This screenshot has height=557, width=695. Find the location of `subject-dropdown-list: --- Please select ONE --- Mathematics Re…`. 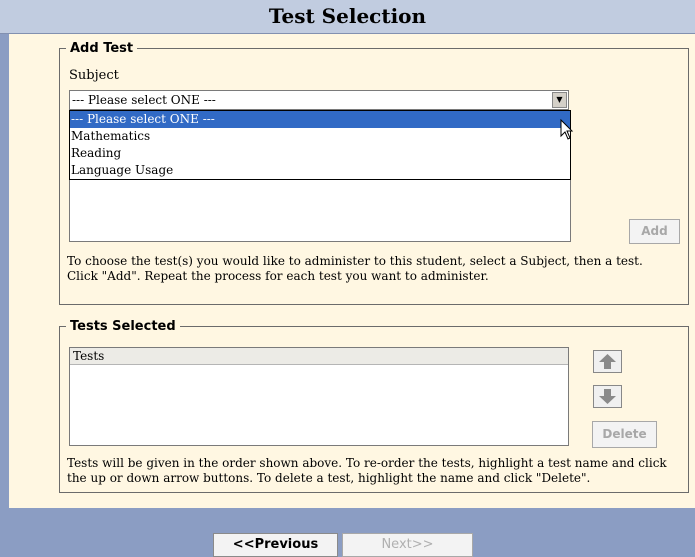

subject-dropdown-list: --- Please select ONE --- Mathematics Re… is located at coordinates (320, 145).